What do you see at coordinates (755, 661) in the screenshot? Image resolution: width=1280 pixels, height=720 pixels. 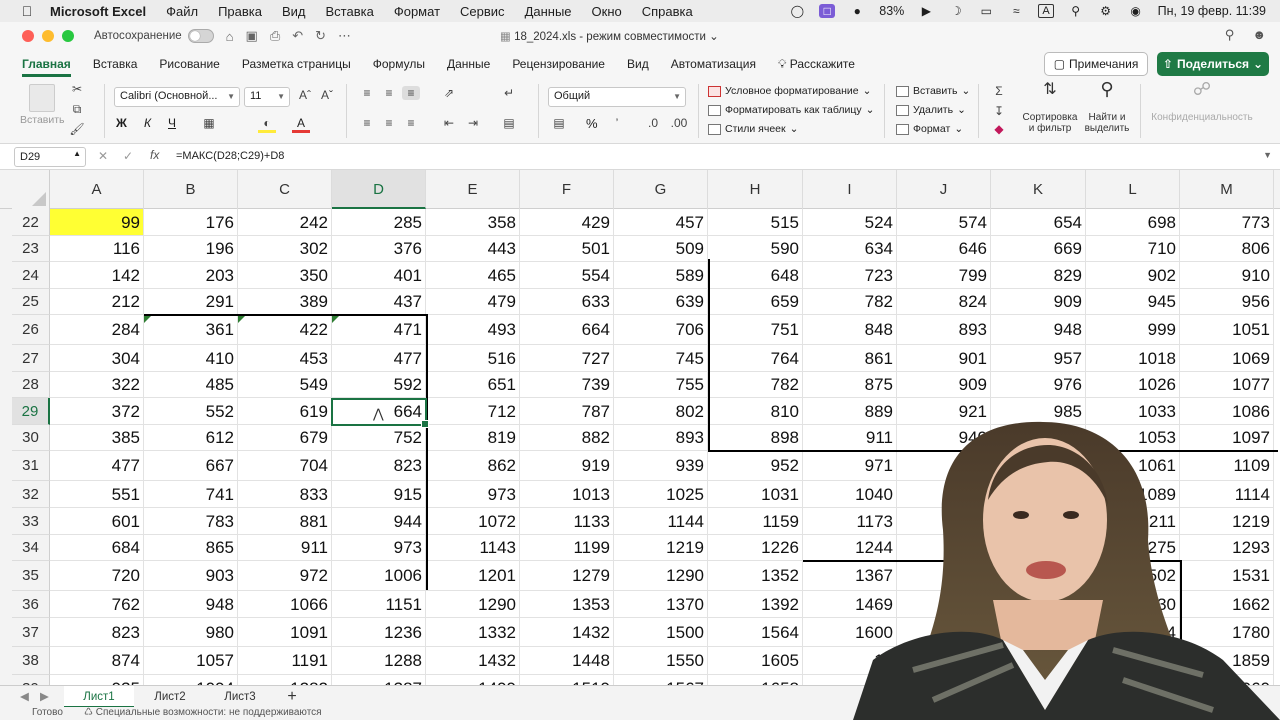 I see `cell-h38: 1605` at bounding box center [755, 661].